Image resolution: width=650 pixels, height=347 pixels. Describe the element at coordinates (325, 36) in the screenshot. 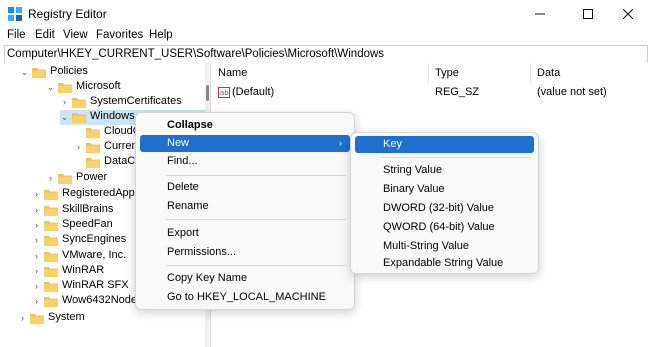

I see `menu-bar: File Edit View Favorites Help` at that location.